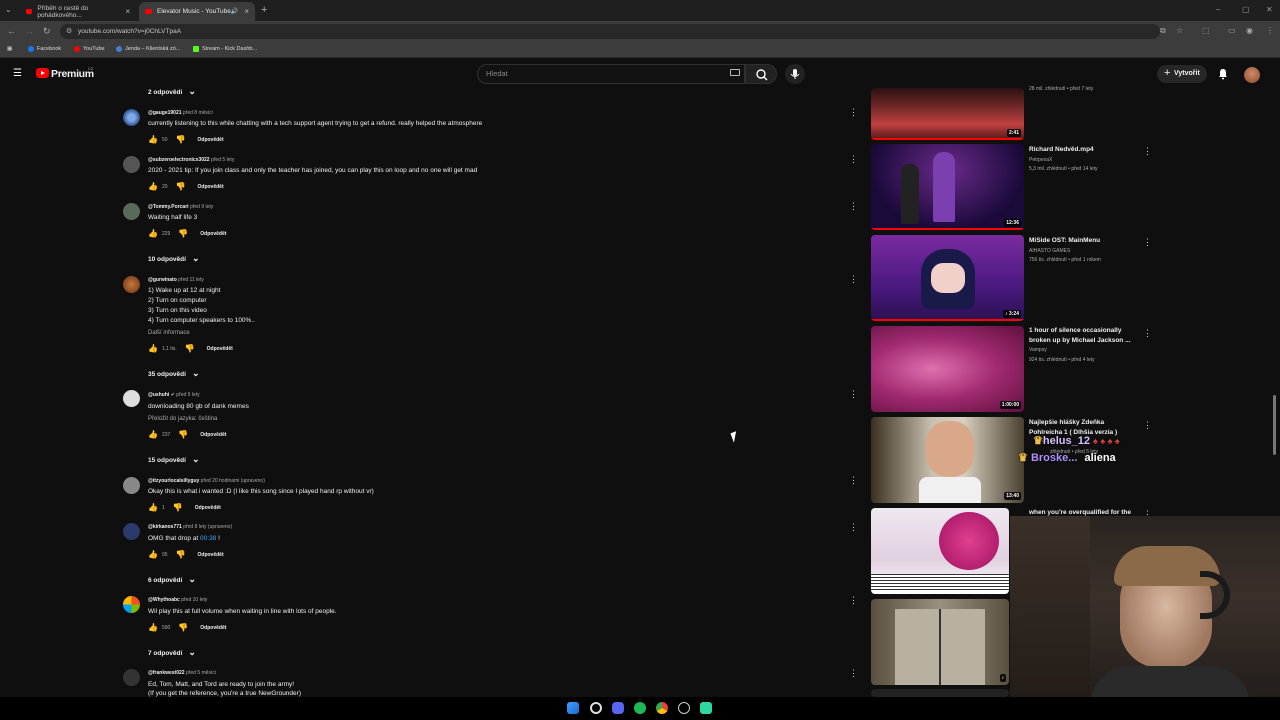 This screenshot has width=1280, height=720. Describe the element at coordinates (1232, 30) in the screenshot. I see `split-view-icon: ▭` at that location.